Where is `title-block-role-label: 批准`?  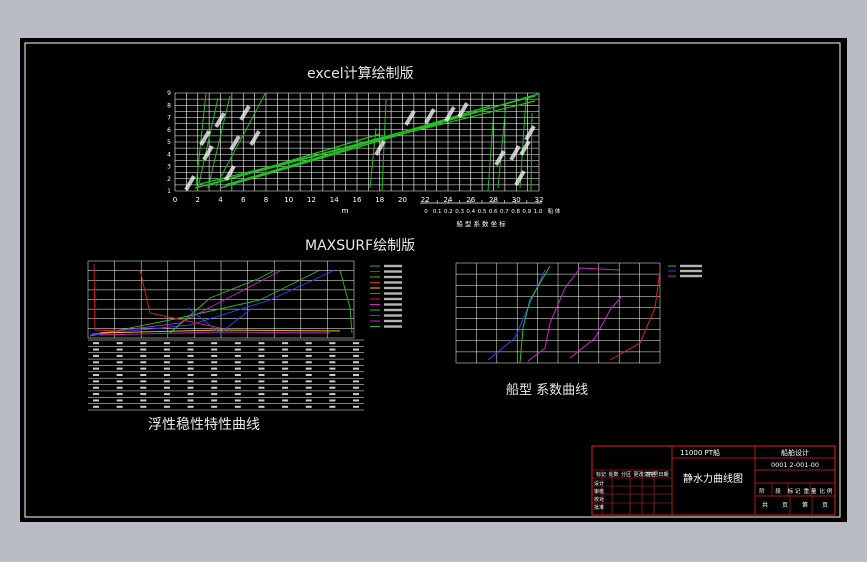 title-block-role-label: 批准 is located at coordinates (599, 507).